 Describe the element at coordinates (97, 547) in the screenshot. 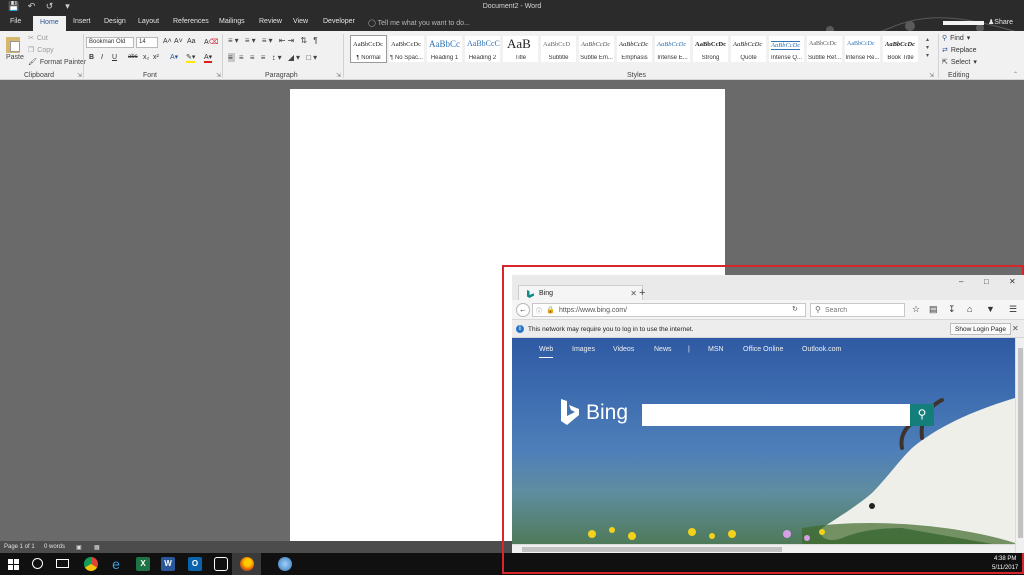

I see `macro-icon: ▦` at that location.